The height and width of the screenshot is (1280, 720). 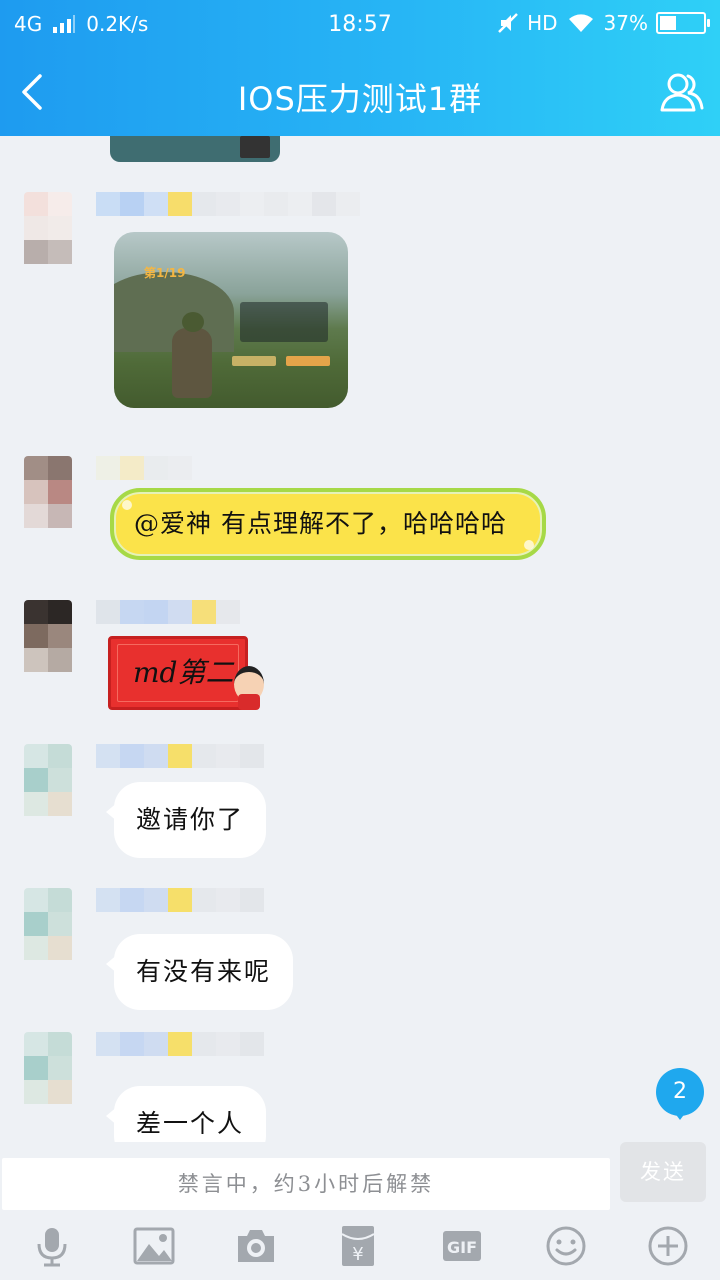 What do you see at coordinates (192, 355) in the screenshot?
I see `game-soldier` at bounding box center [192, 355].